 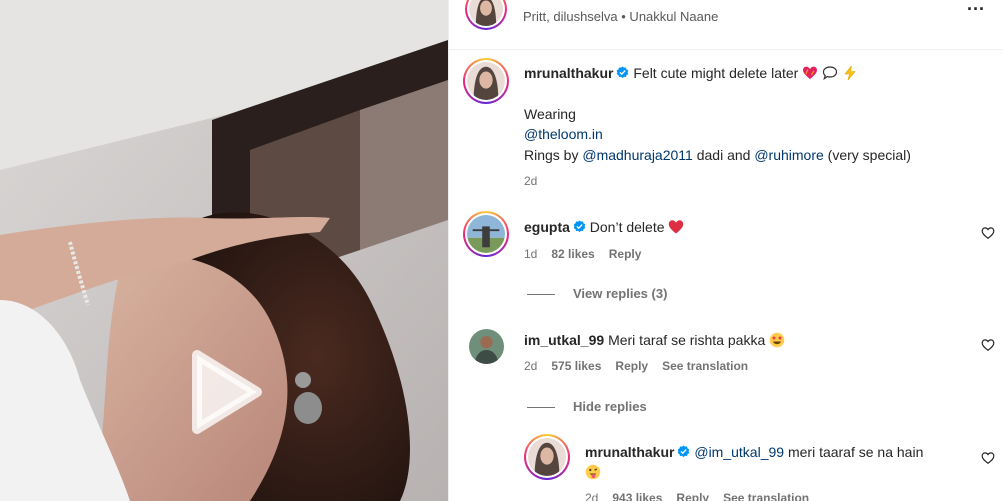 I want to click on hide-replies-label: Hide replies, so click(x=610, y=406).